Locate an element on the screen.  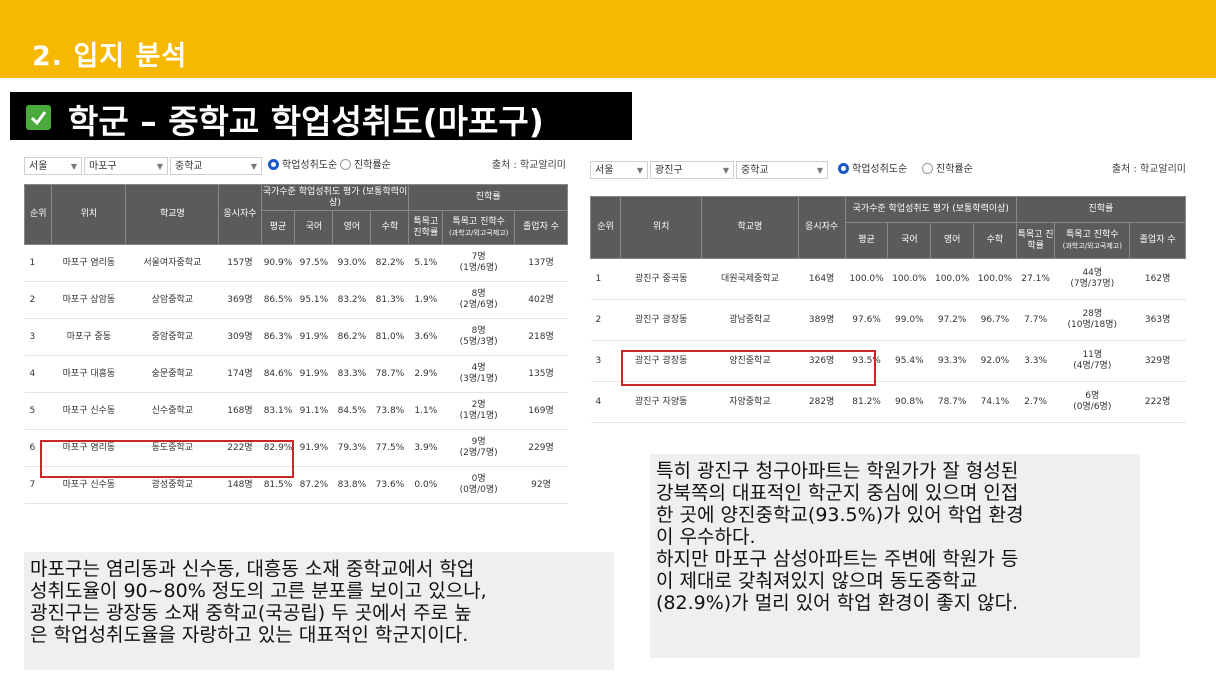
highlight-yangjin-row is located at coordinates (748, 368).